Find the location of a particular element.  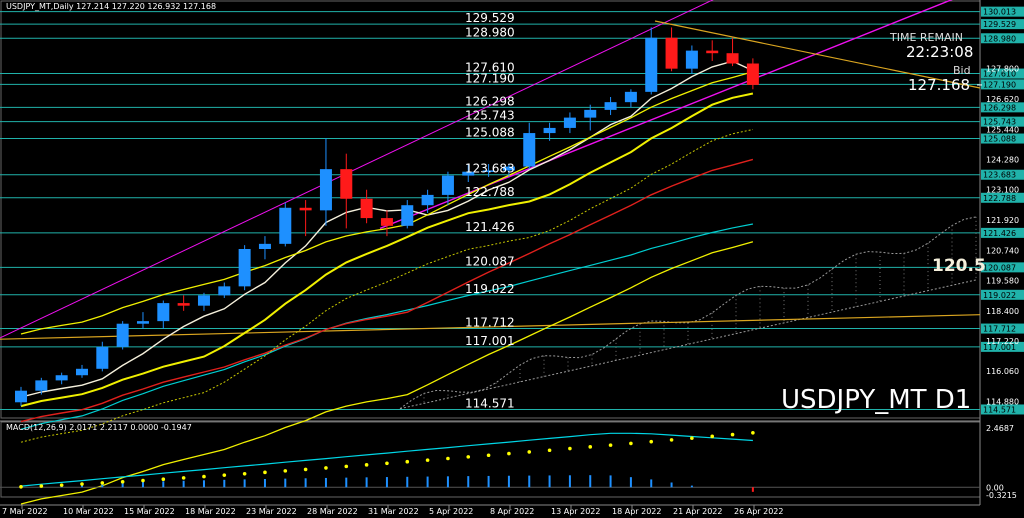

level-label: 117.001 is located at coordinates (490, 341).